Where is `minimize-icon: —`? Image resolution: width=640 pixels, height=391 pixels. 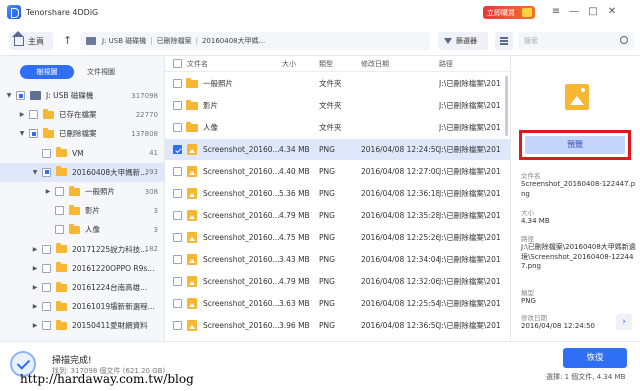
minimize-icon: — is located at coordinates (574, 12).